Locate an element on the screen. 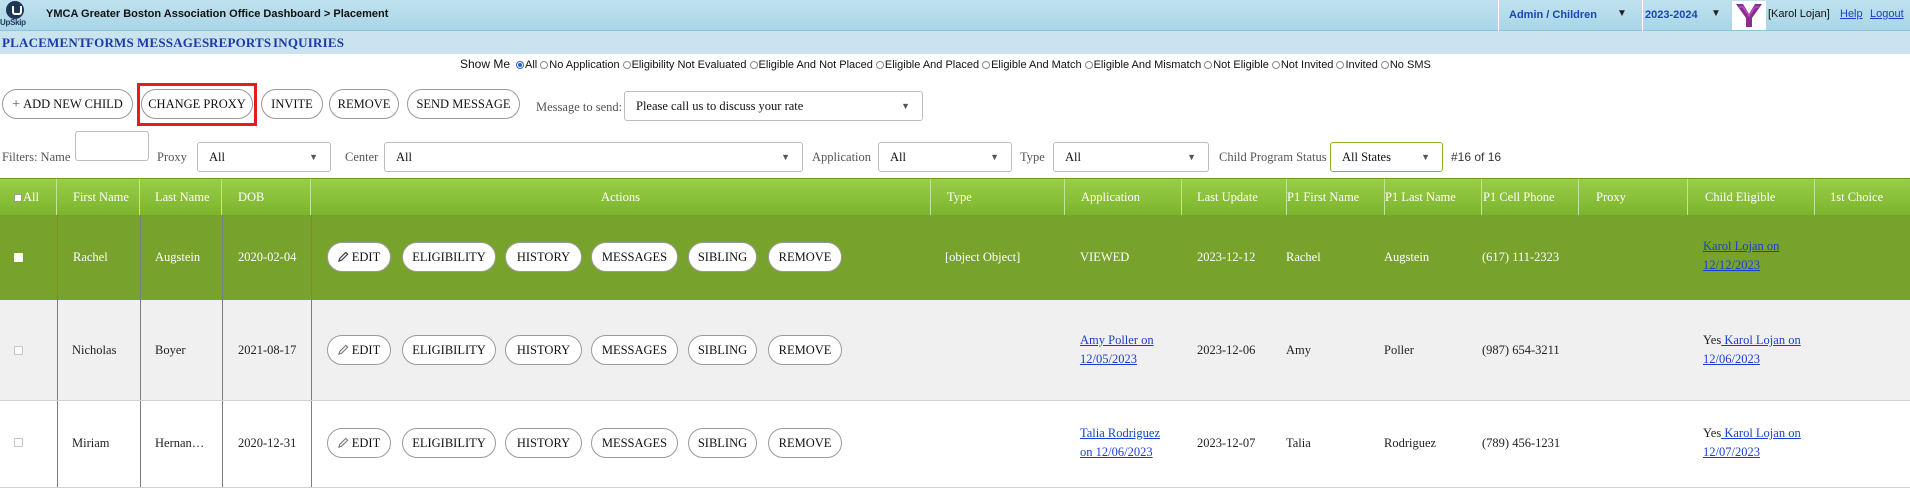 Image resolution: width=1910 pixels, height=488 pixels. nav-placement: PLACEMENT is located at coordinates (44, 43).